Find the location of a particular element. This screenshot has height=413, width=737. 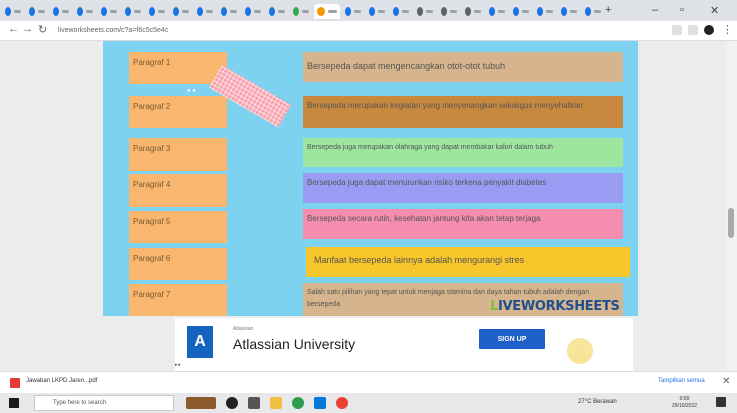

ad-choices-icon: ▸◂ is located at coordinates (177, 365).